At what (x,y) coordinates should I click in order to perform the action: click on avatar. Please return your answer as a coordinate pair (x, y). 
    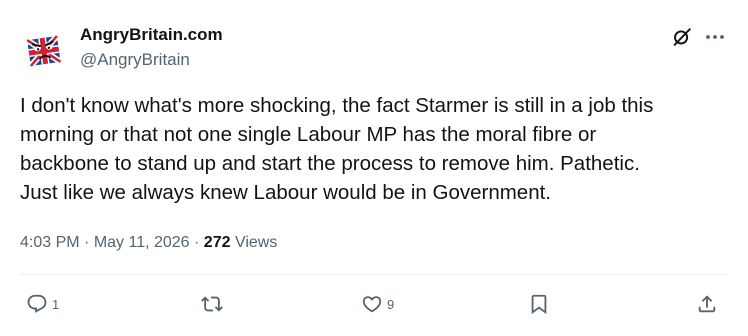
    Looking at the image, I should click on (44, 50).